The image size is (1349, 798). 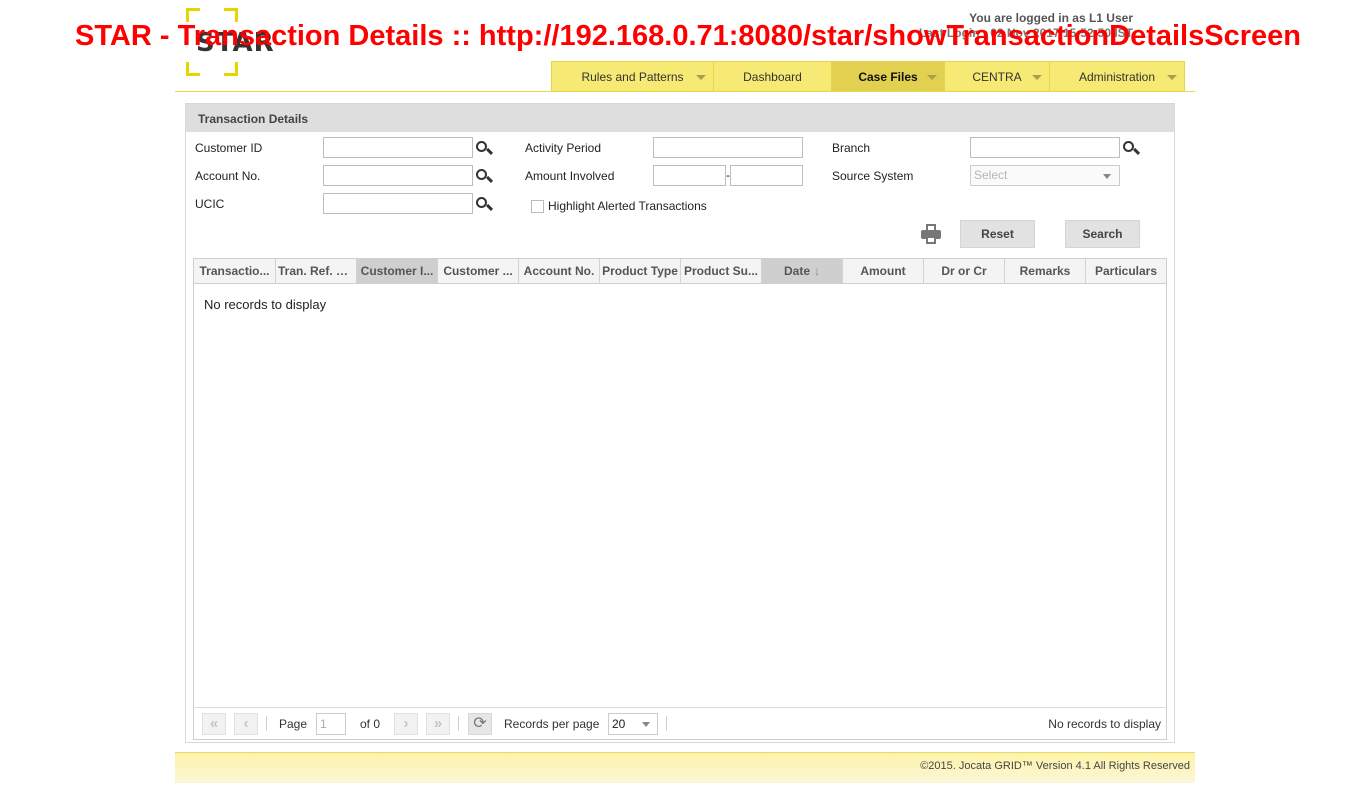 What do you see at coordinates (316, 271) in the screenshot?
I see `col-tran-ref-no: Tran. Ref. No.` at bounding box center [316, 271].